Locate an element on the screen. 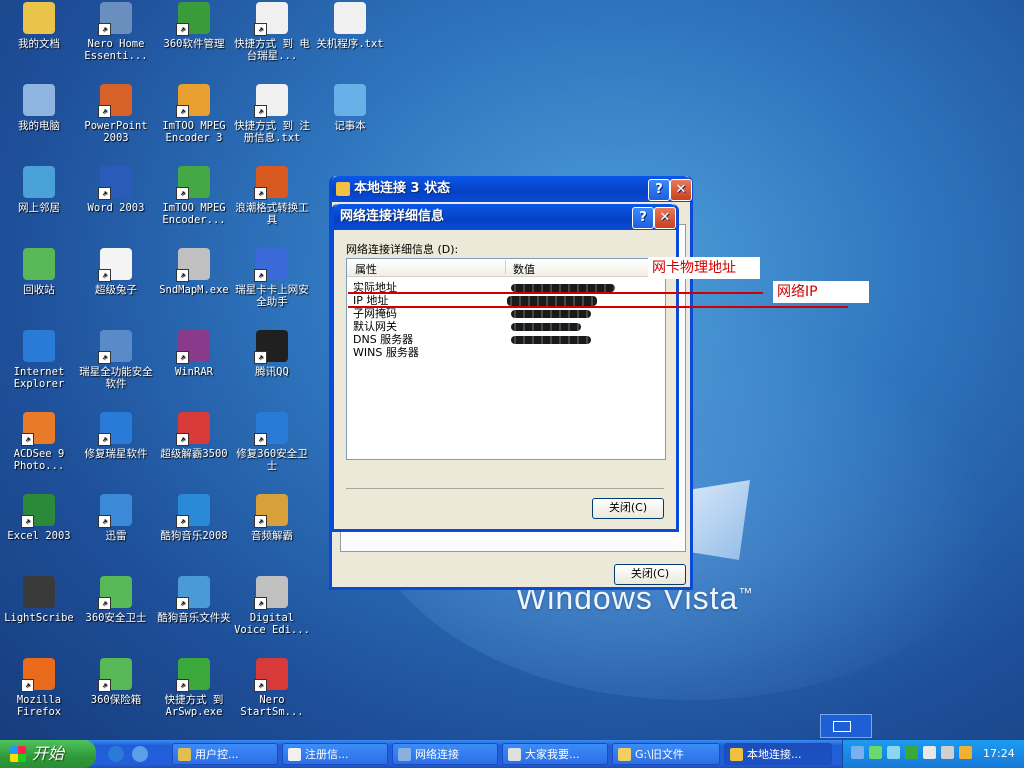 The height and width of the screenshot is (768, 1024). desktop-icon-label: 酷狗音乐文件夹 is located at coordinates (194, 618).